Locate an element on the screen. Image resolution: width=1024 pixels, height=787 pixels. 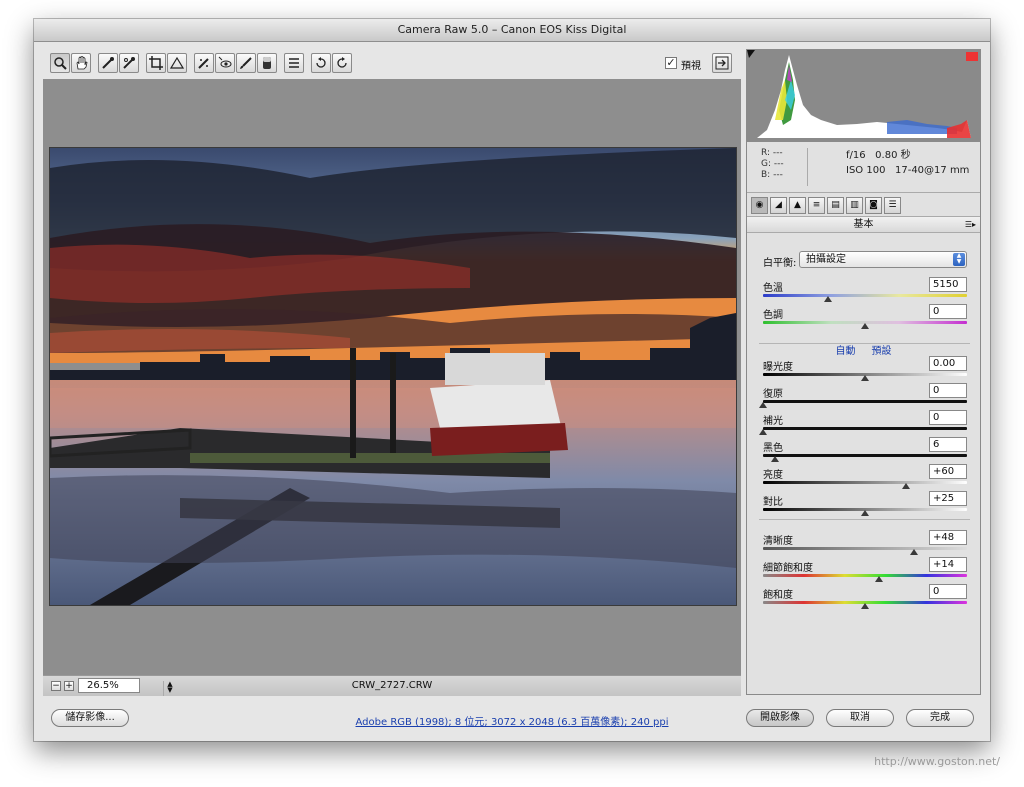
tab-camera-calibration: ◙ is located at coordinates (873, 205).